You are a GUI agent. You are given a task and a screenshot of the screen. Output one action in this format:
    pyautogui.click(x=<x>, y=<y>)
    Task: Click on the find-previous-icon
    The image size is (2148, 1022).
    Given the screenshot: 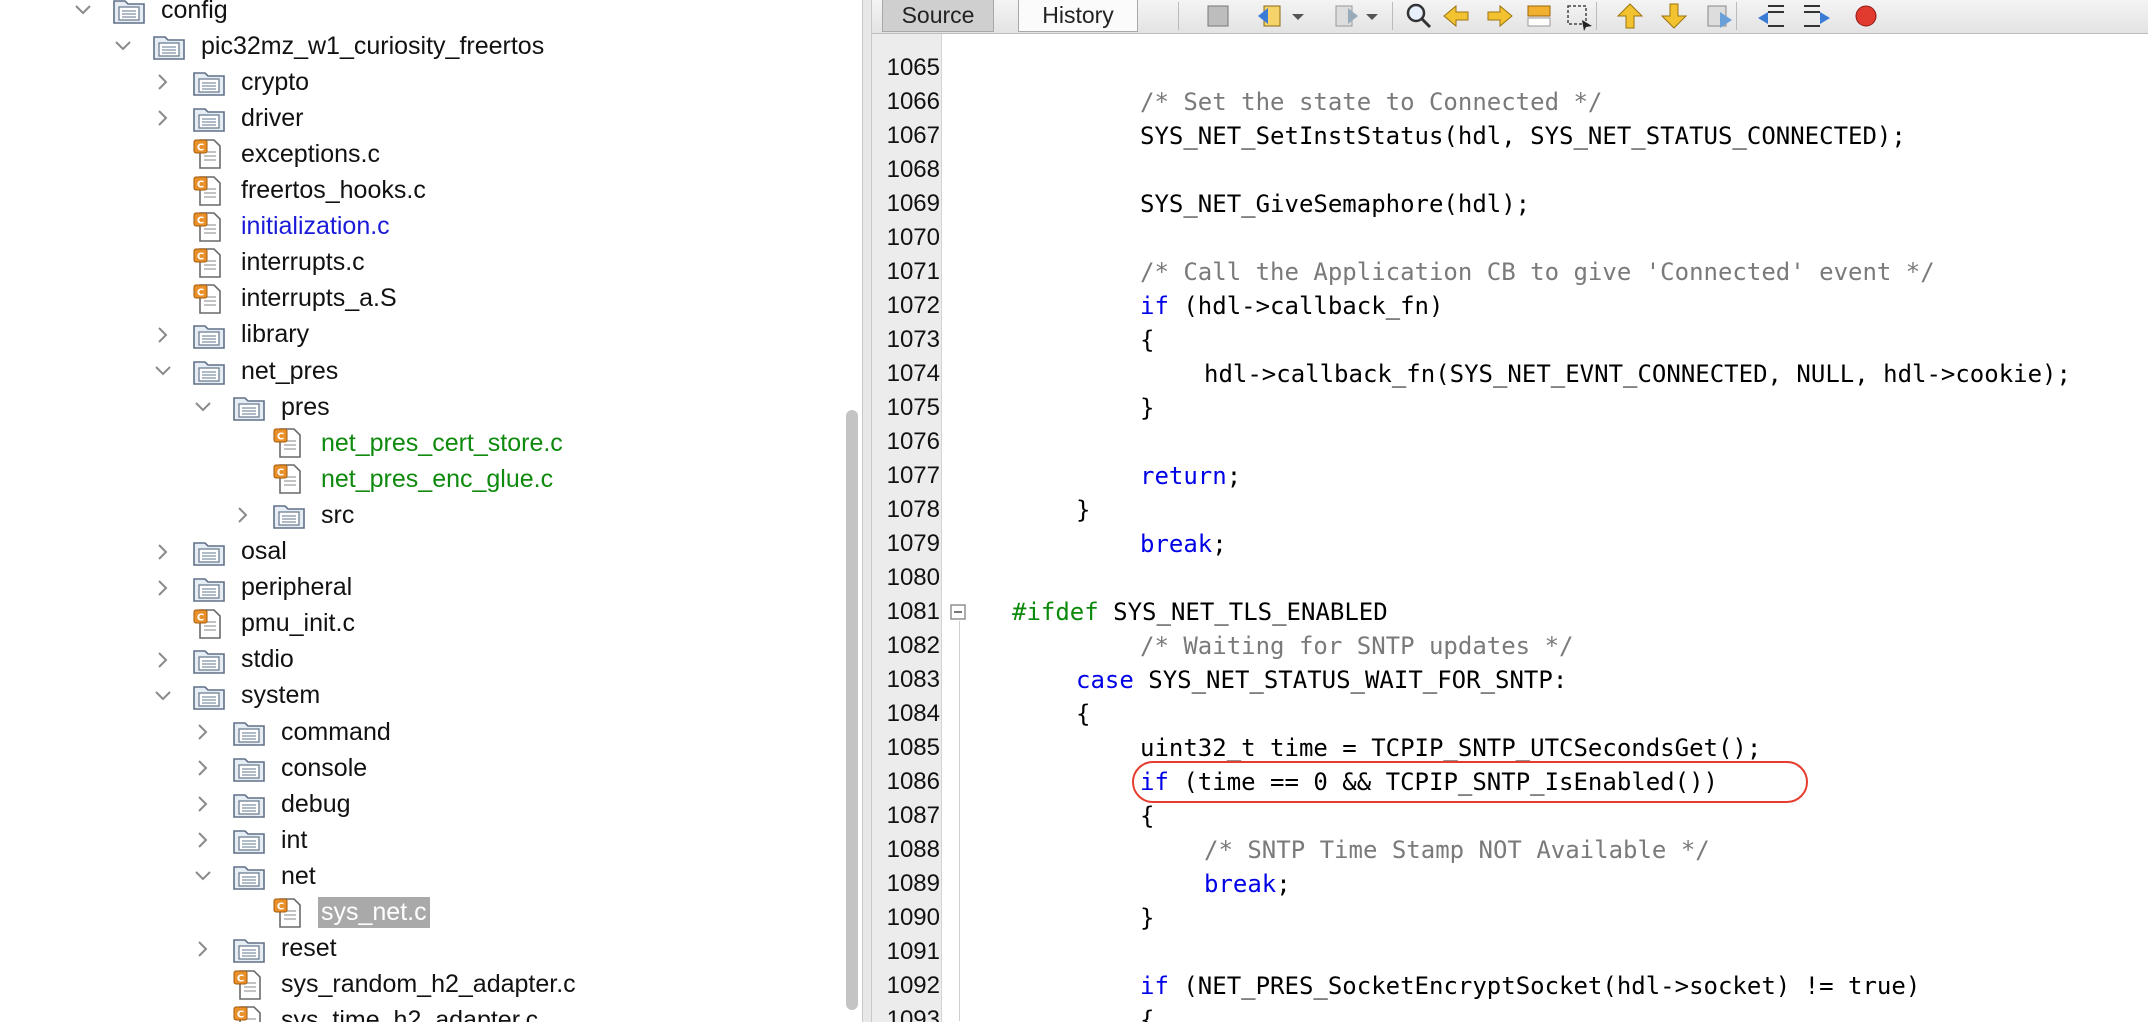 What is the action you would take?
    pyautogui.click(x=1457, y=16)
    